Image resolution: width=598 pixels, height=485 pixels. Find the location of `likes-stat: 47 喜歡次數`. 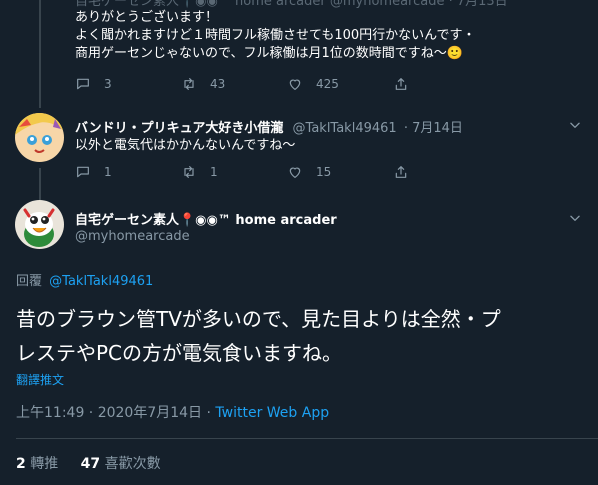

likes-stat: 47 喜歡次數 is located at coordinates (121, 464).